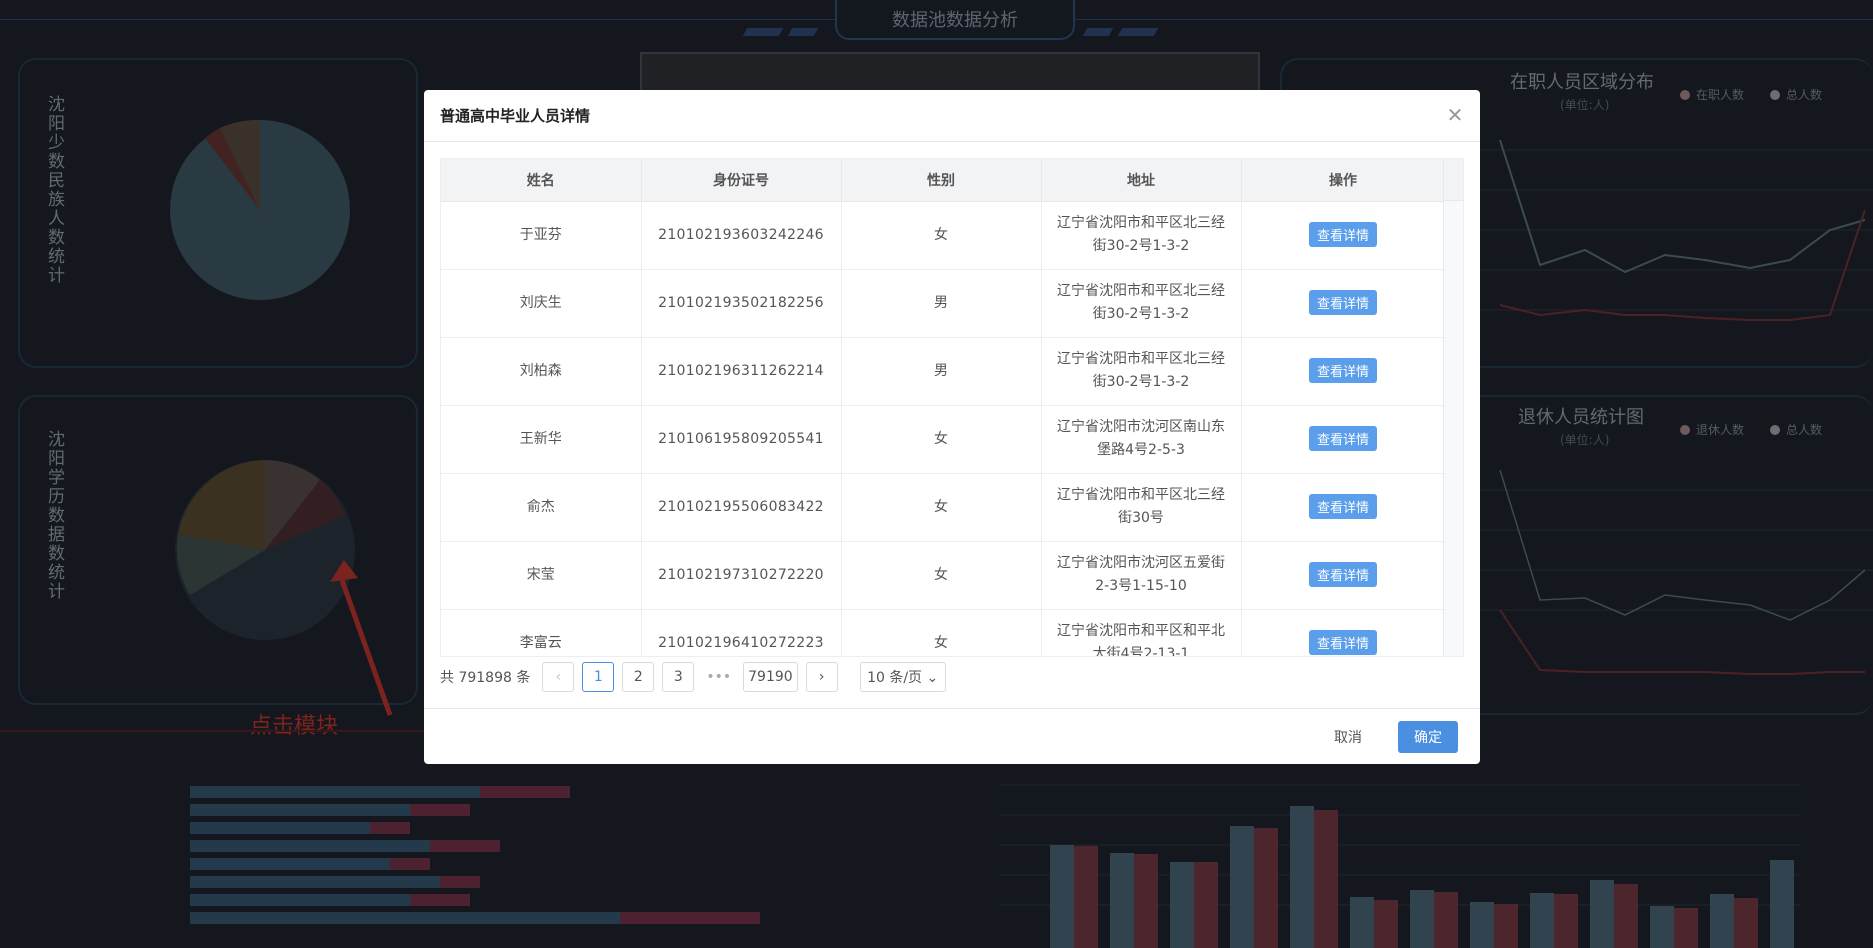 The width and height of the screenshot is (1873, 948). What do you see at coordinates (541, 507) in the screenshot?
I see `cell-name: 俞杰` at bounding box center [541, 507].